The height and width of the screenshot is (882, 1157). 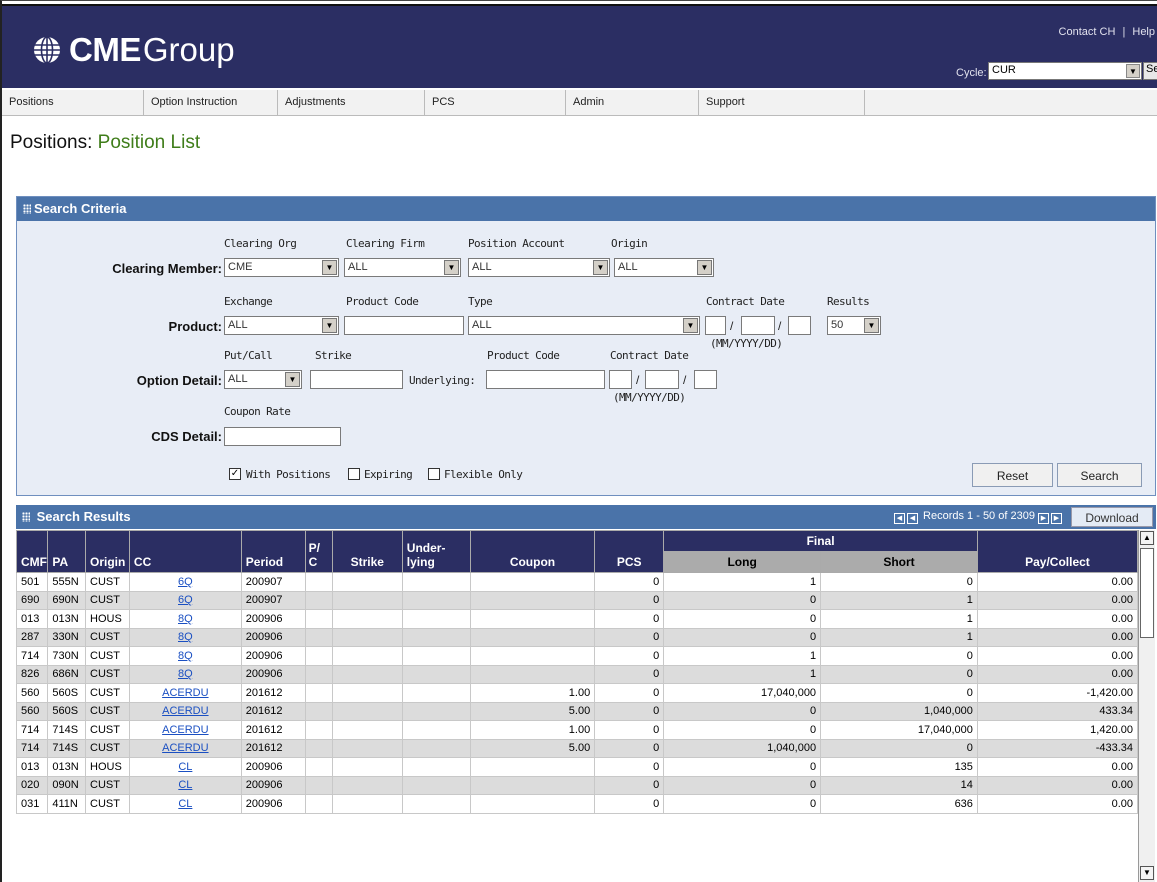 I want to click on nav-support: Support, so click(x=782, y=103).